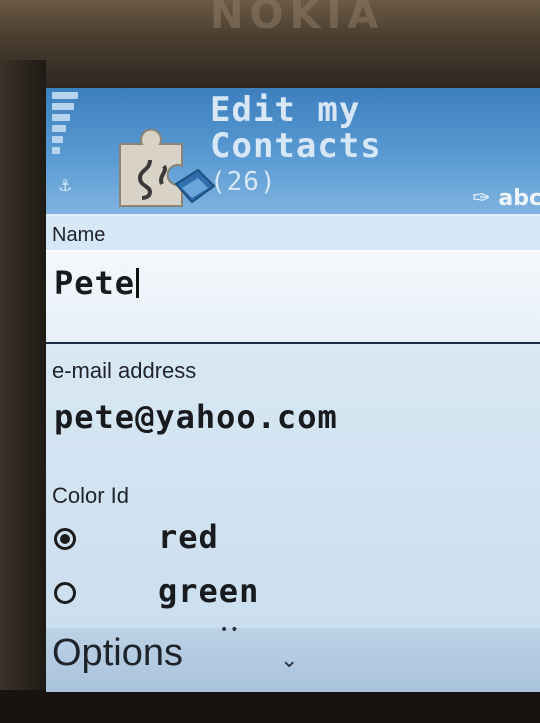 This screenshot has height=723, width=540. I want to click on name-value: Pete, so click(97, 283).